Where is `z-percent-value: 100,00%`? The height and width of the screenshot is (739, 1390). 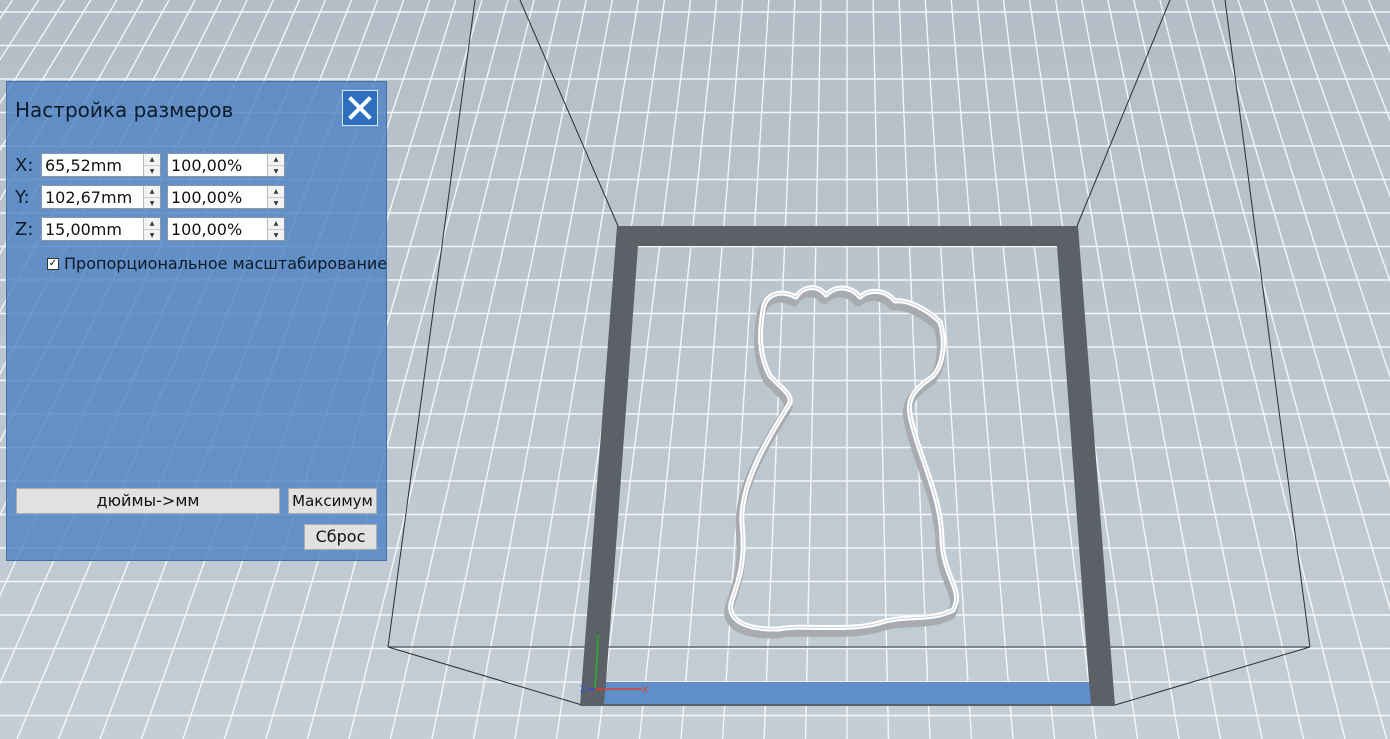
z-percent-value: 100,00% is located at coordinates (217, 229).